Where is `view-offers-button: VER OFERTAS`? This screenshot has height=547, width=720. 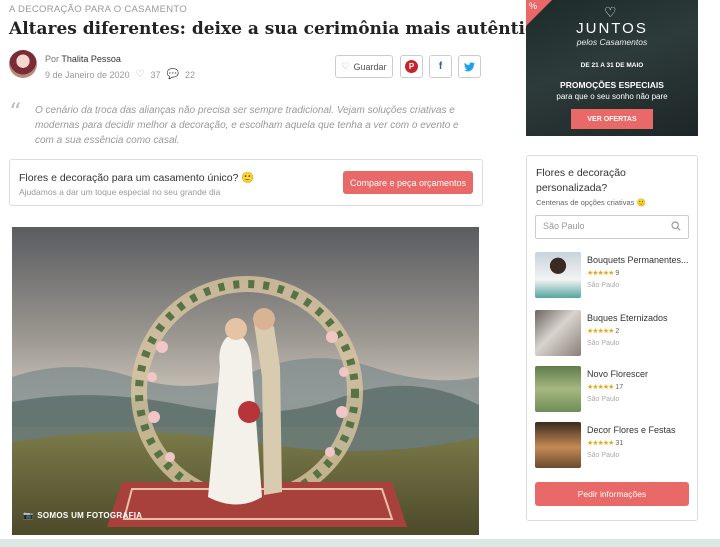 view-offers-button: VER OFERTAS is located at coordinates (612, 119).